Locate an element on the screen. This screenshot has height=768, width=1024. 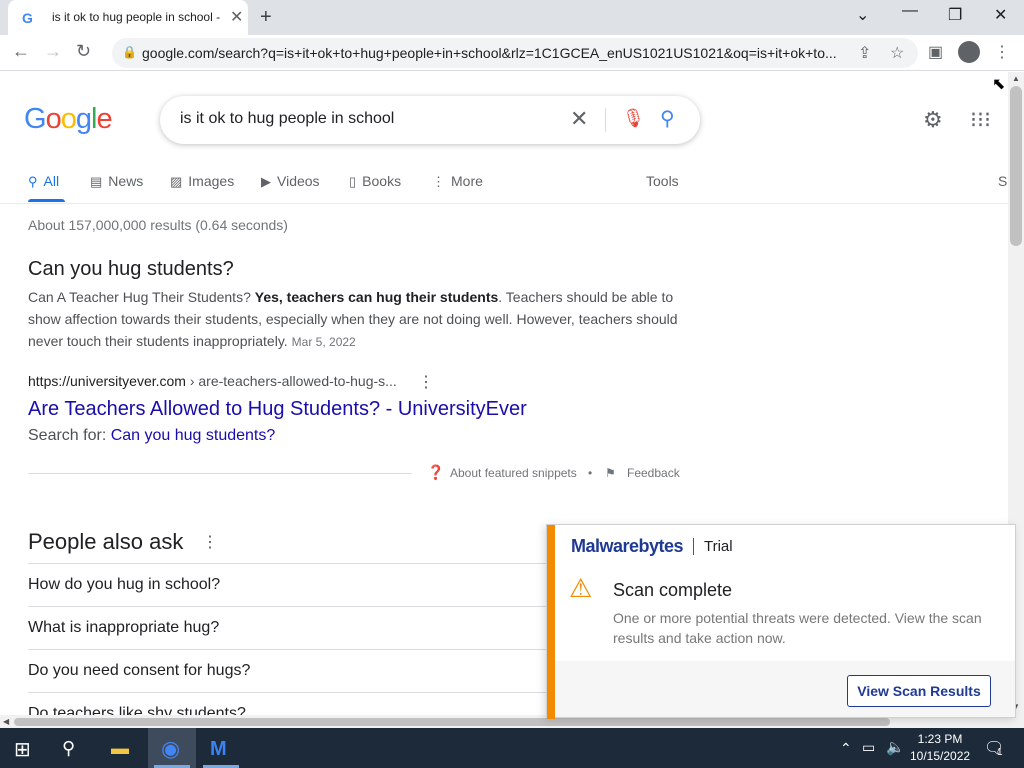
clock-date: 10/15/2022 is located at coordinates (940, 756).